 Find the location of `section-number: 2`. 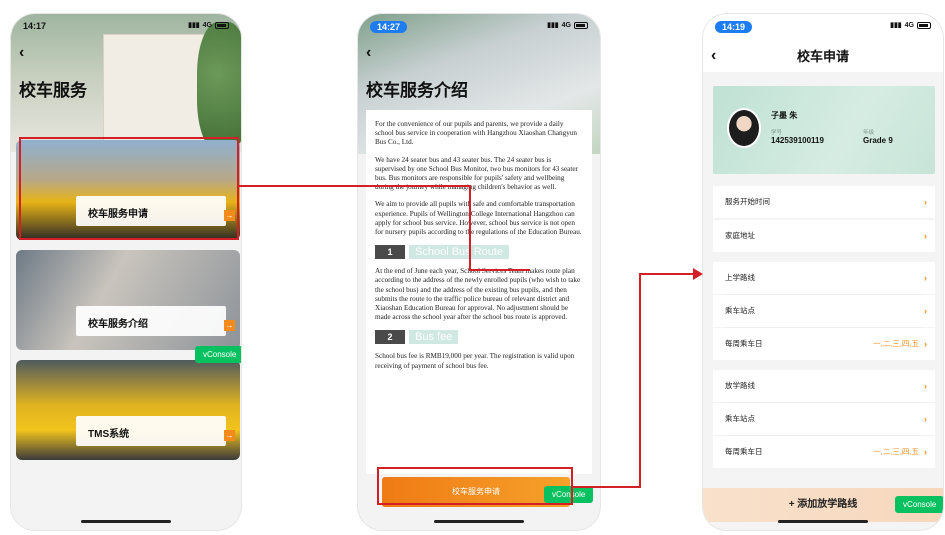

section-number: 2 is located at coordinates (390, 337).